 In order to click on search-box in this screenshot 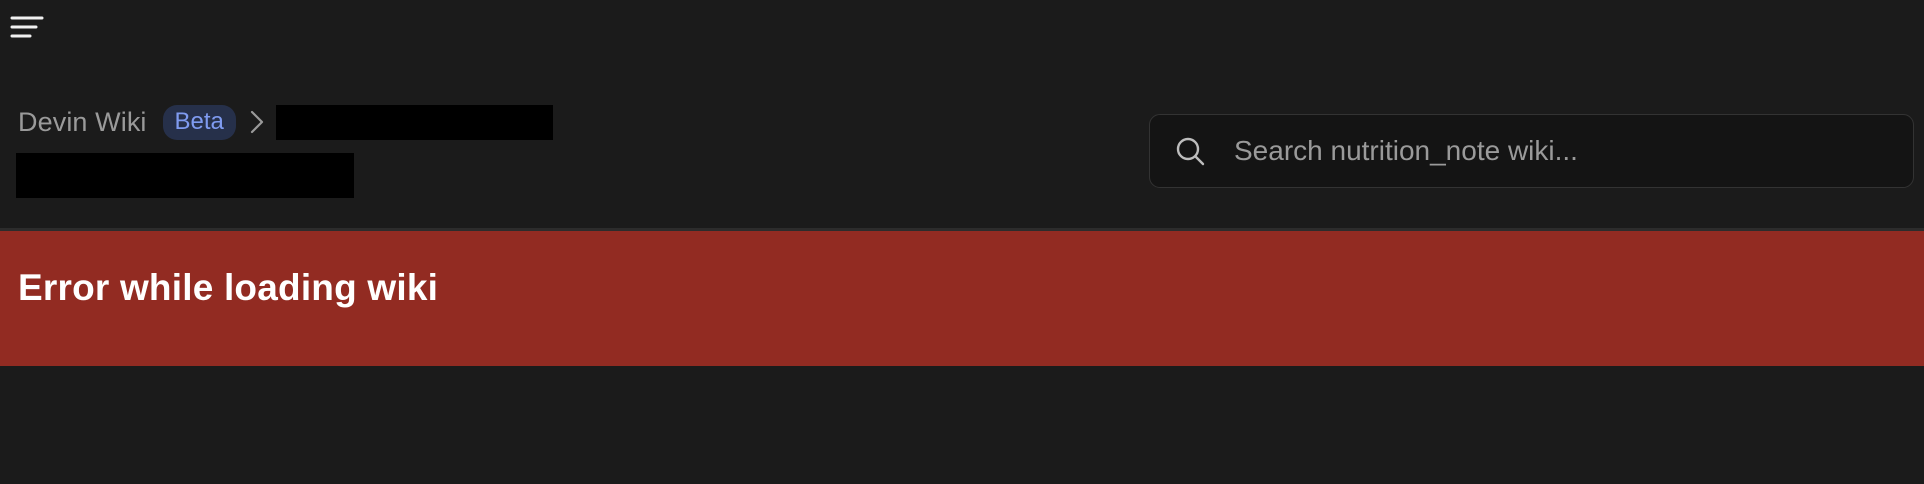, I will do `click(1531, 151)`.